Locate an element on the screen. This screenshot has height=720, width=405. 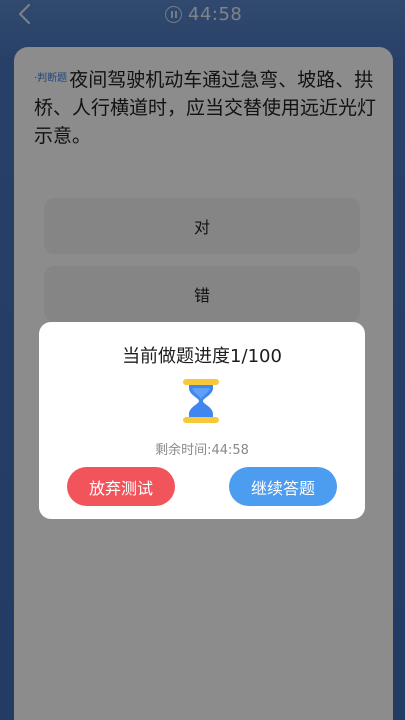
hourglass-icon is located at coordinates (201, 401).